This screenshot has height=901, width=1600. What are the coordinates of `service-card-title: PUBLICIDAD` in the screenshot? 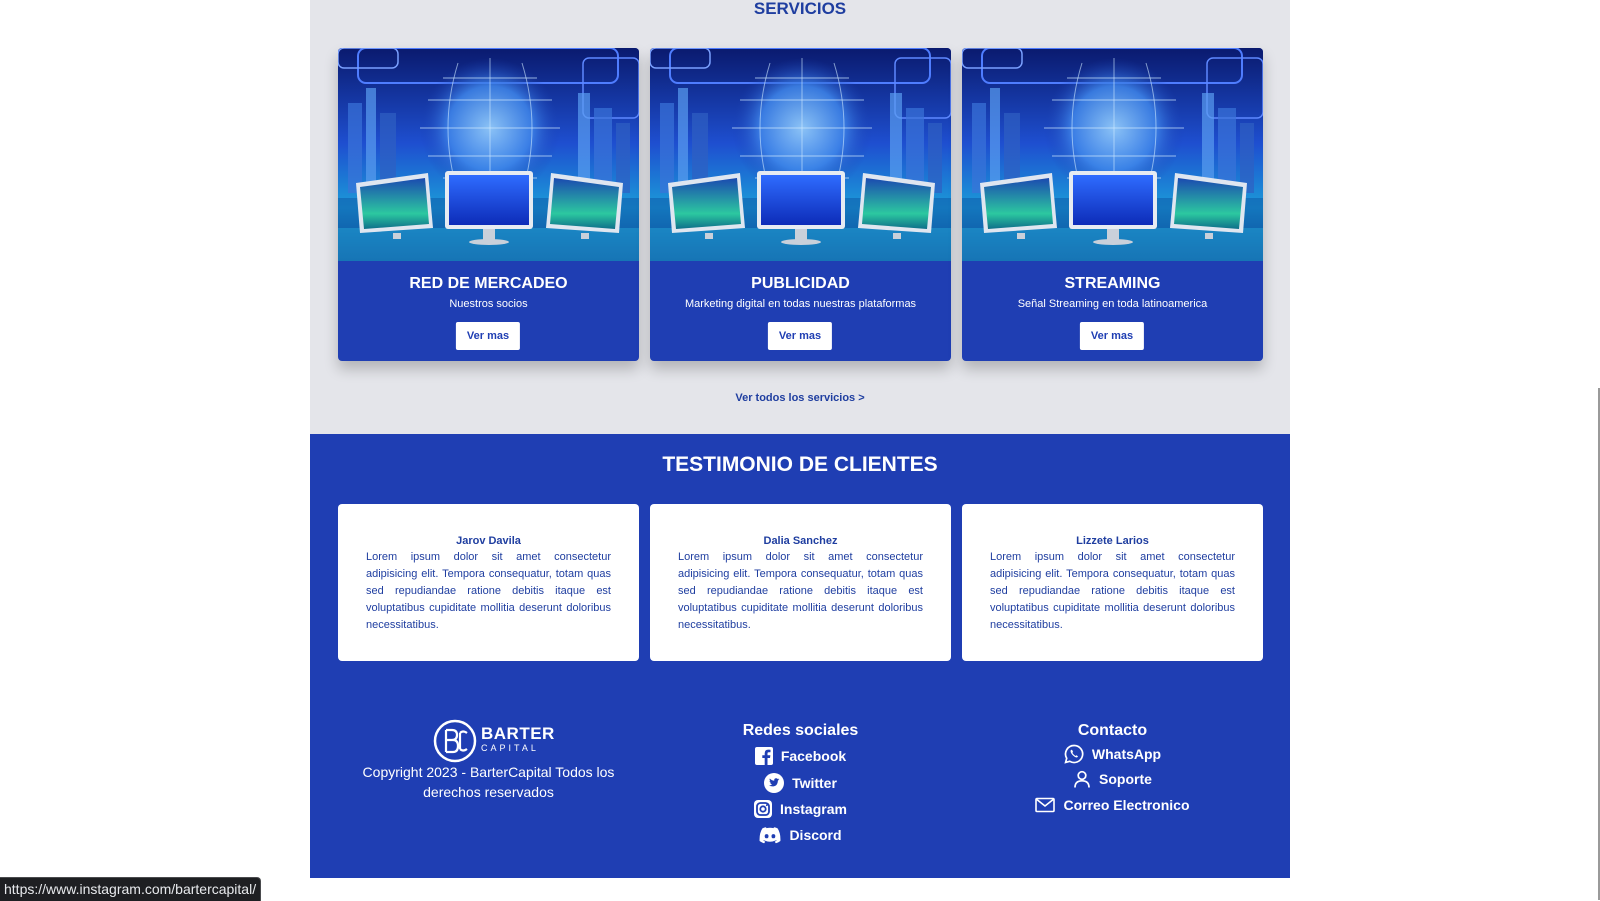 It's located at (800, 283).